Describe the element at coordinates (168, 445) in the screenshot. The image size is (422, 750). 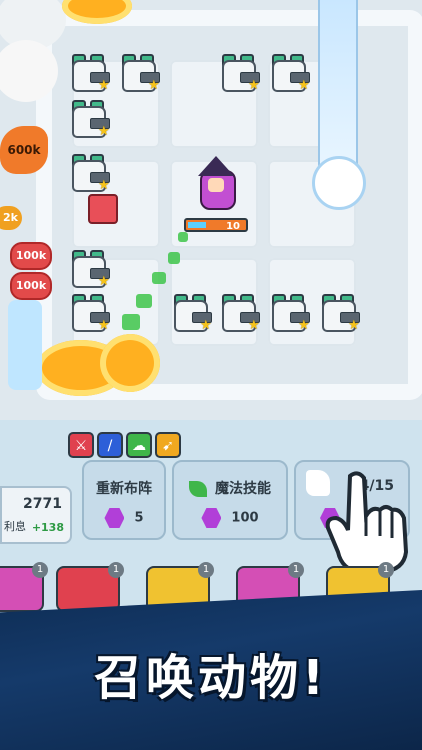
I see `arrow-skill-icon: ➹` at that location.